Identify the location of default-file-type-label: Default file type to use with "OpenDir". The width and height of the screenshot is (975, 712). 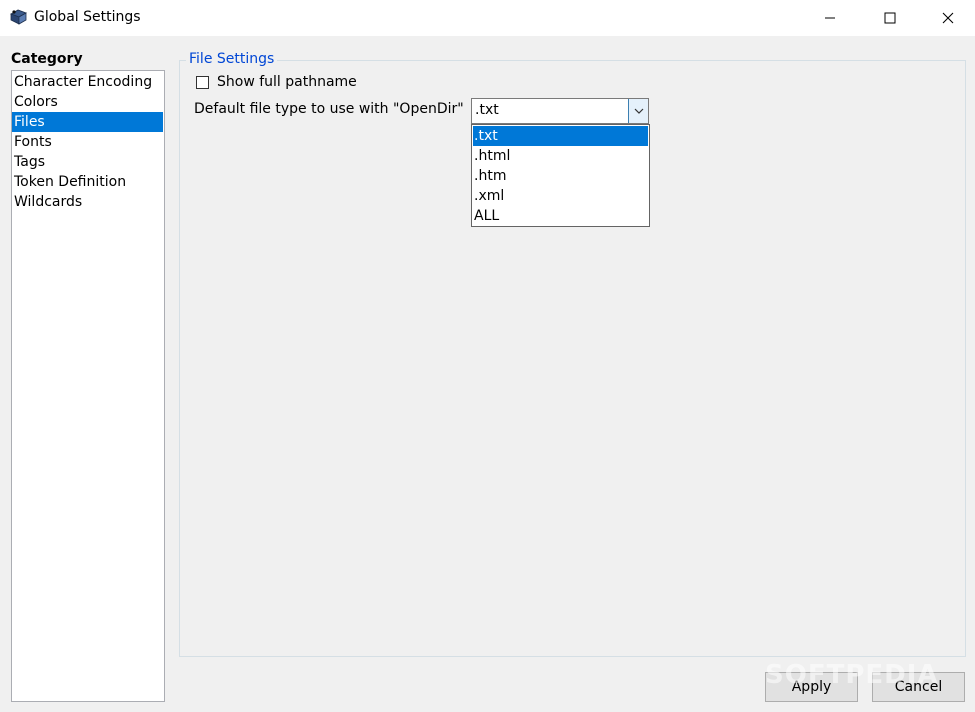
(329, 109).